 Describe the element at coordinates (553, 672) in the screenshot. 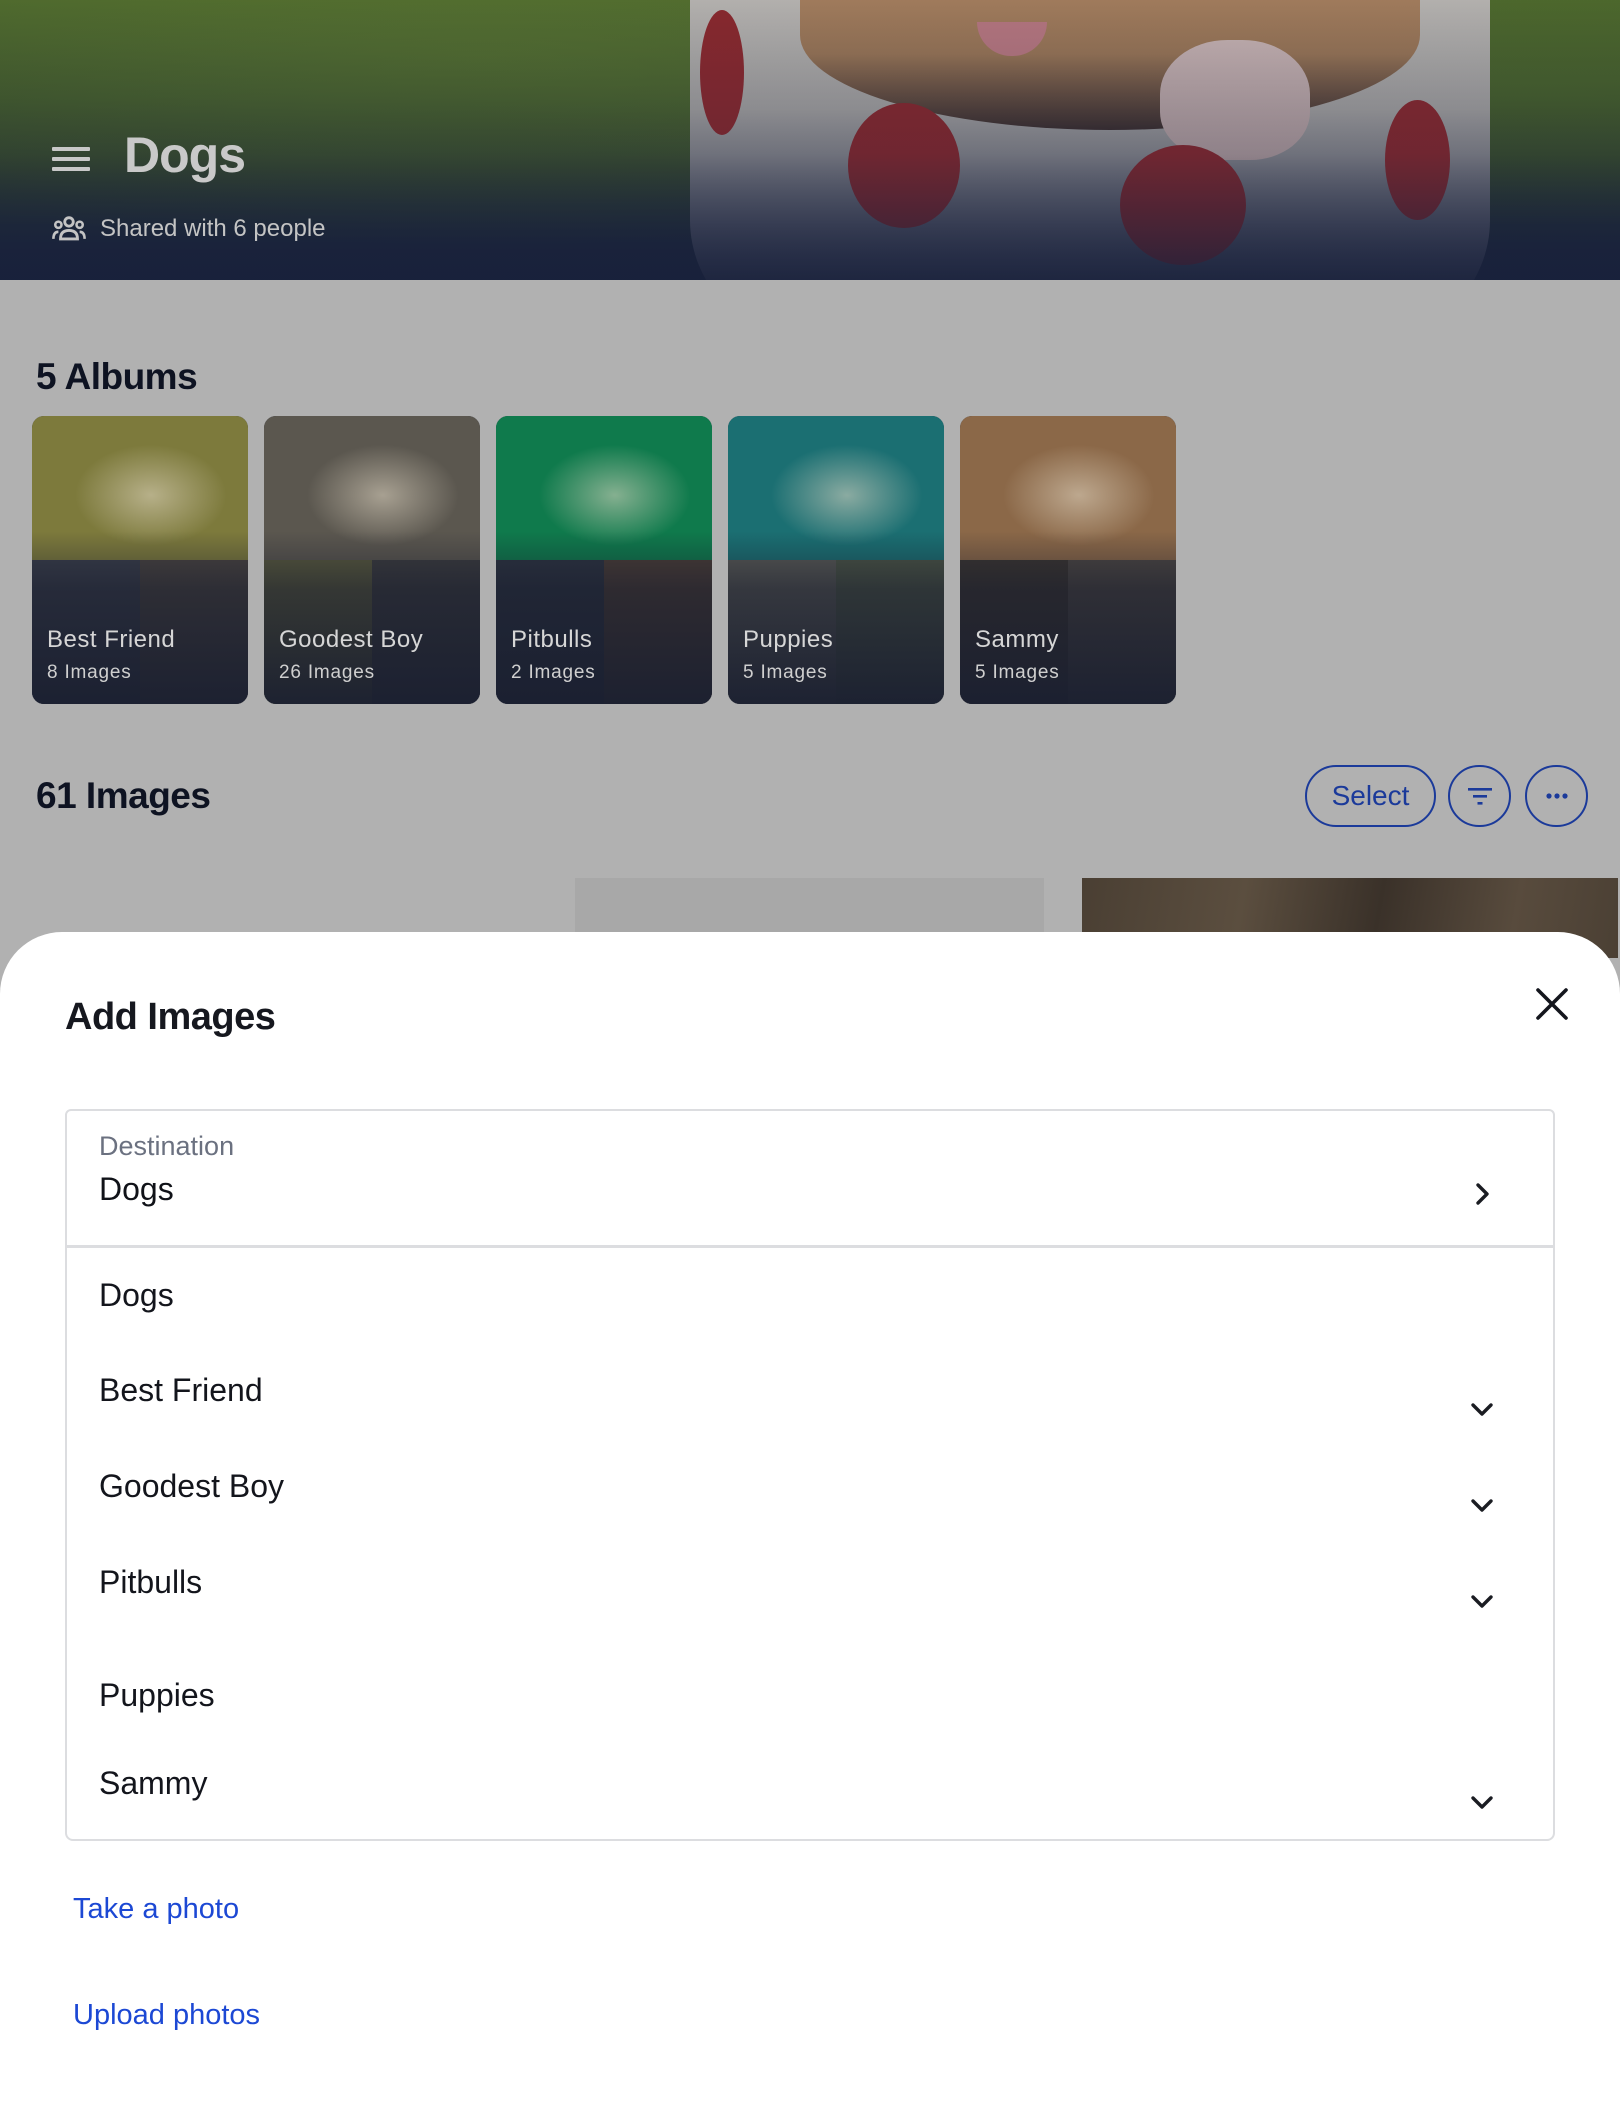

I see `album-count: 2 Images` at that location.